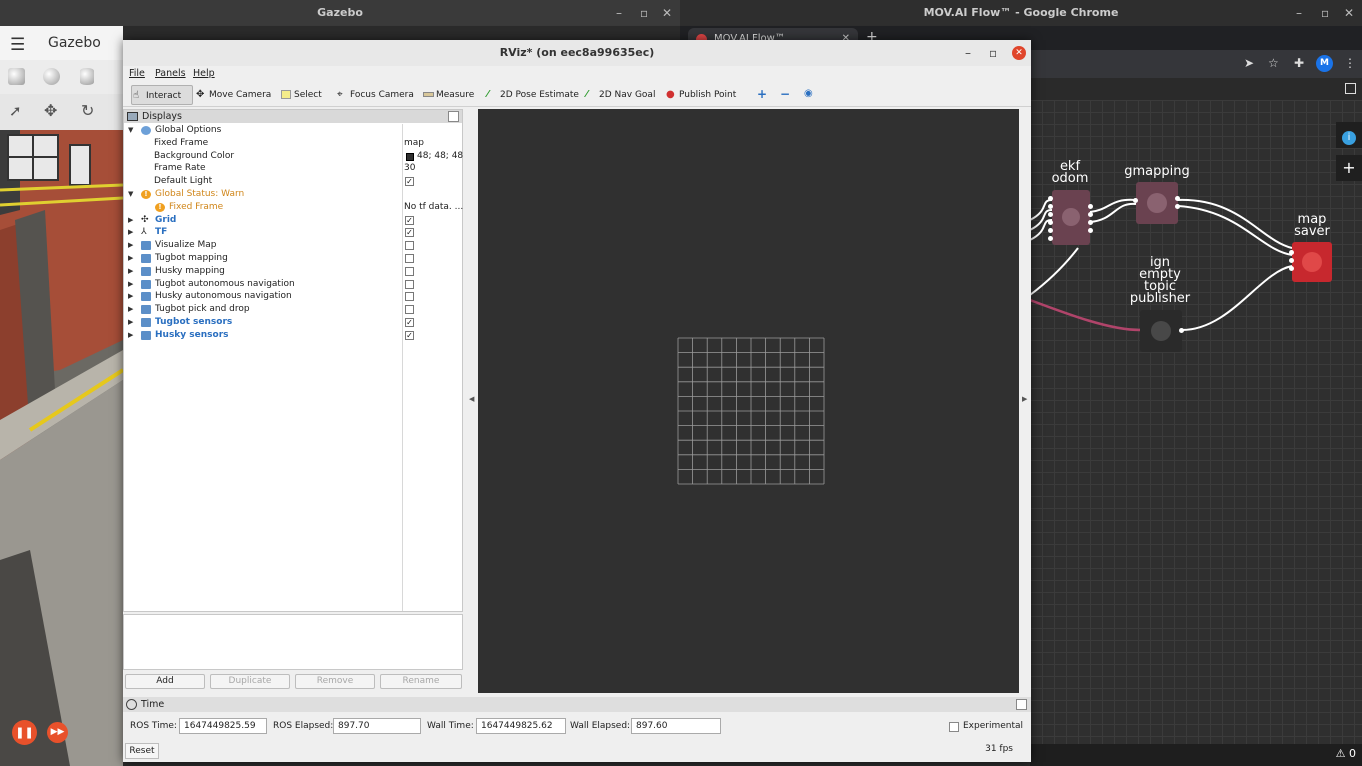 The width and height of the screenshot is (1362, 766). I want to click on frame-rate-value: 30, so click(409, 168).